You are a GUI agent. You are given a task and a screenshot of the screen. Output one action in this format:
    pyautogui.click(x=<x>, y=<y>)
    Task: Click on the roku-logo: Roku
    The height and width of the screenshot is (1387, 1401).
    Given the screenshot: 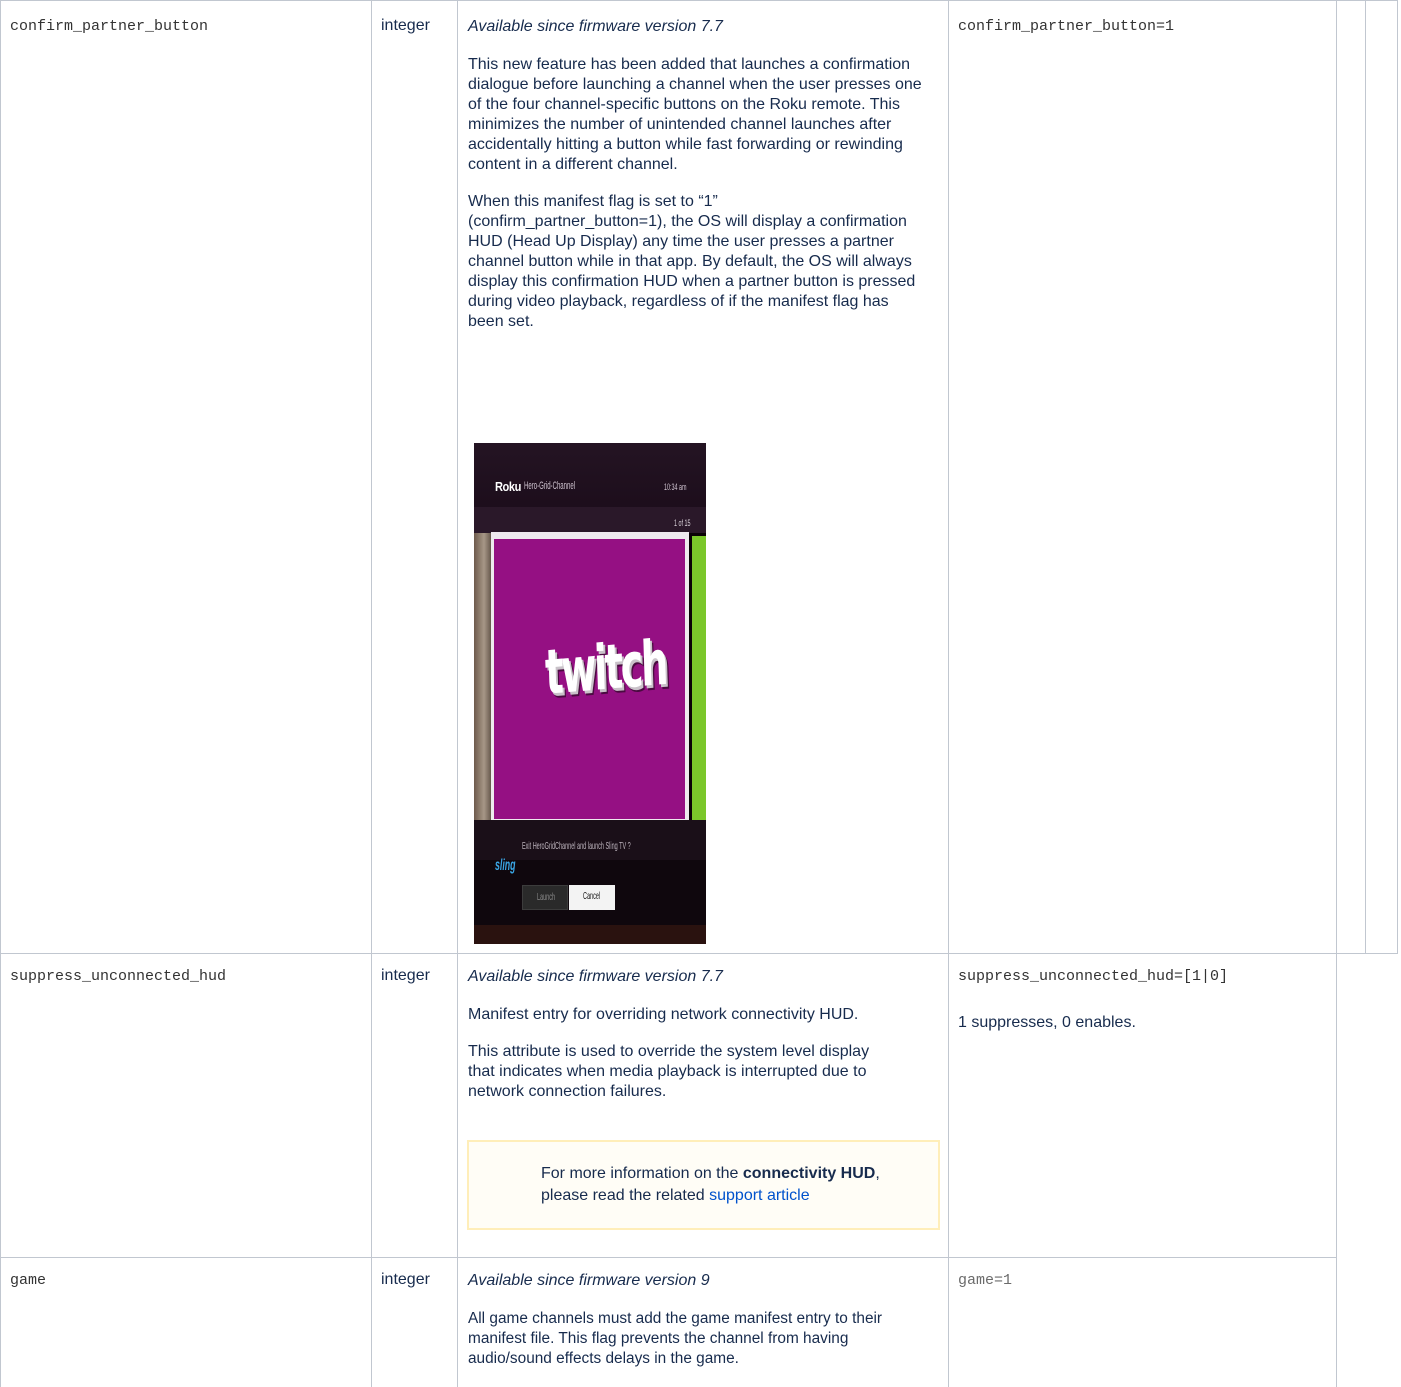 What is the action you would take?
    pyautogui.click(x=508, y=486)
    